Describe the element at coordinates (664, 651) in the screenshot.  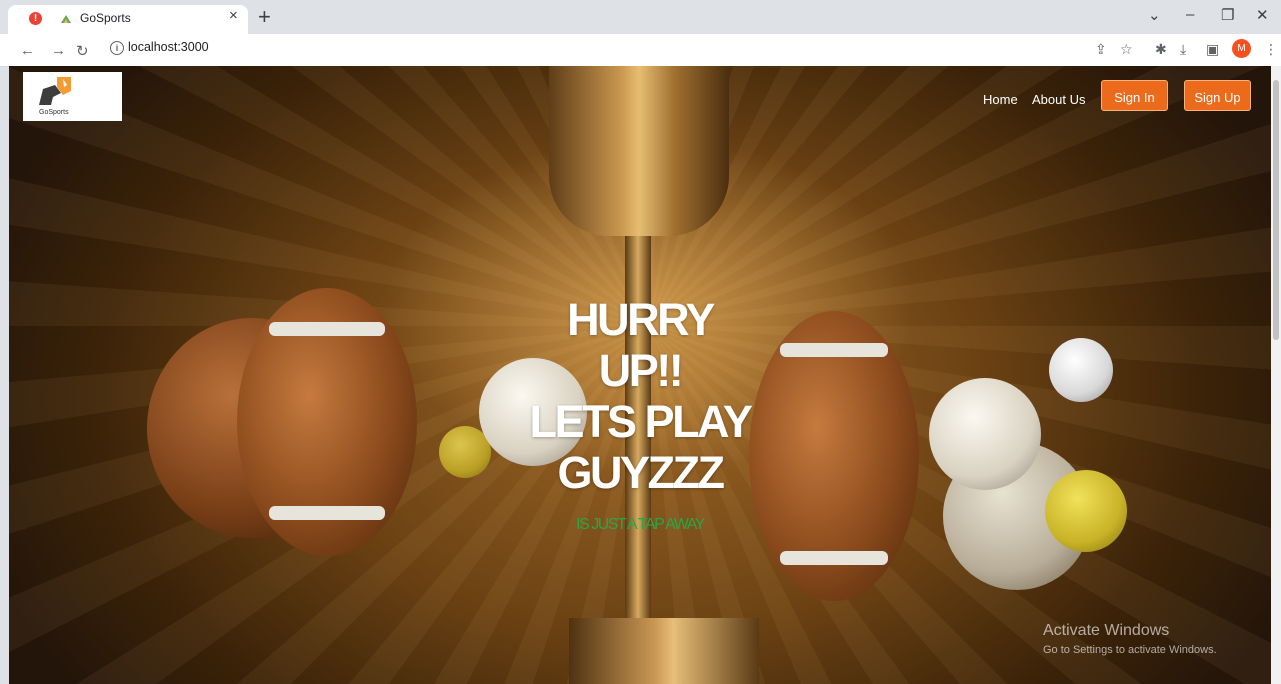
I see `trophy-base` at that location.